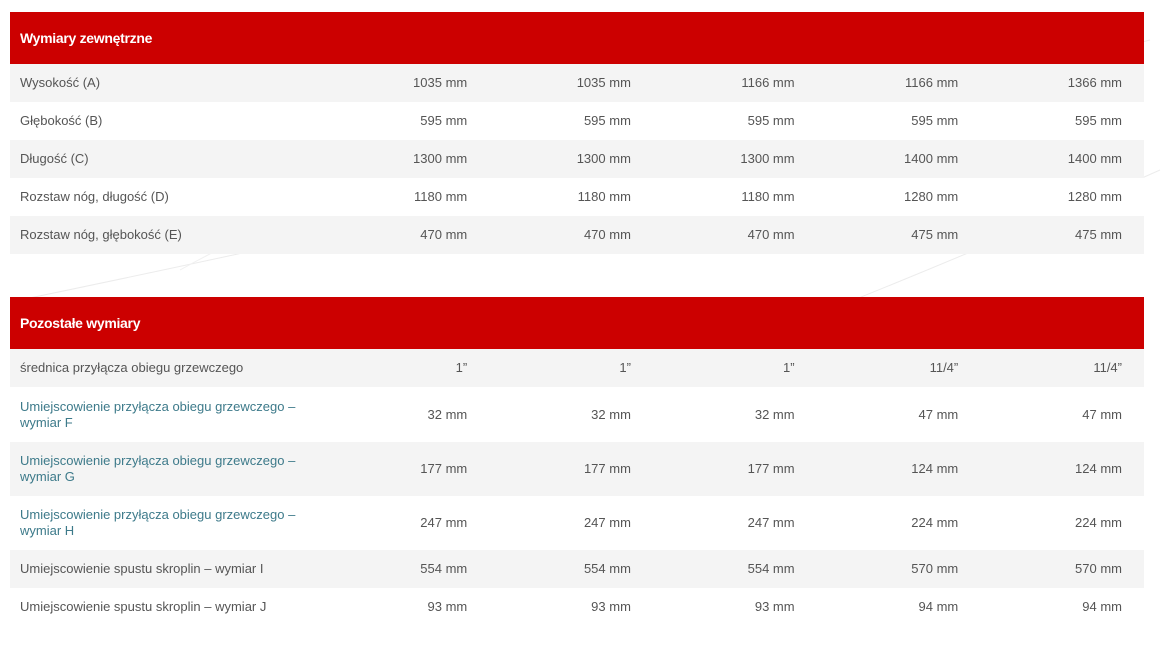 Image resolution: width=1167 pixels, height=653 pixels. I want to click on cell-value: 1366 mm, so click(1062, 83).